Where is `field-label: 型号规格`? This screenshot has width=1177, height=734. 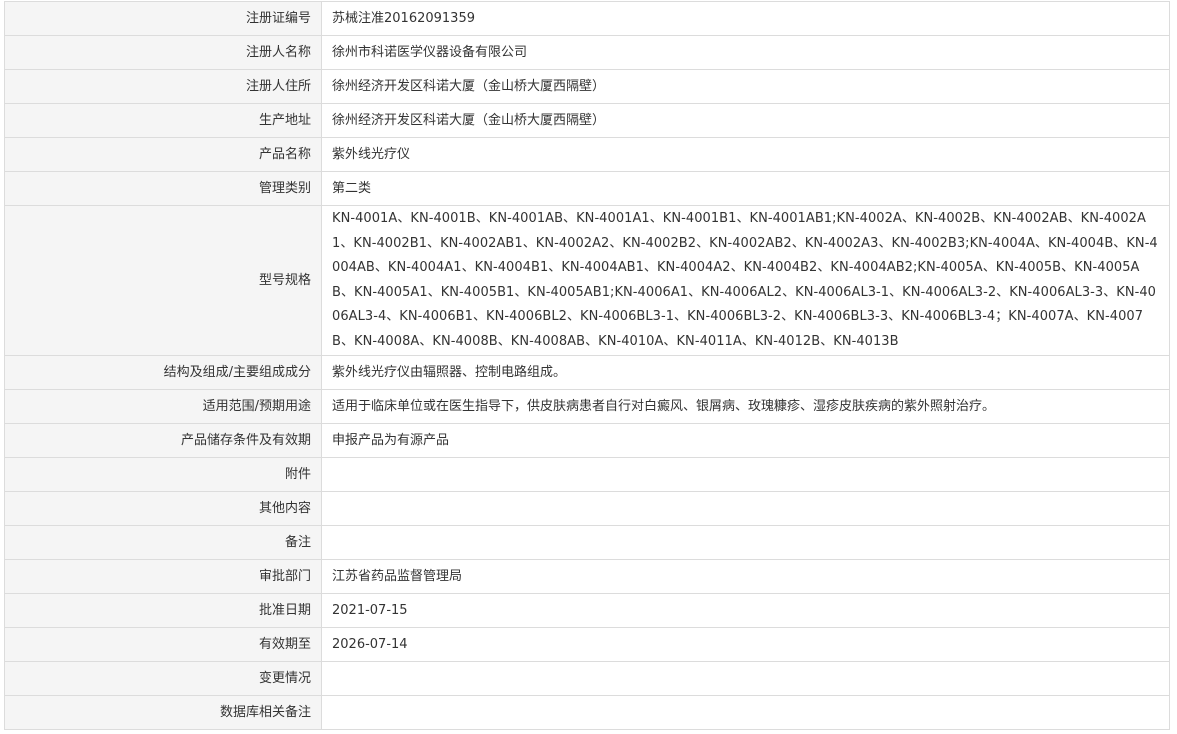
field-label: 型号规格 is located at coordinates (163, 280).